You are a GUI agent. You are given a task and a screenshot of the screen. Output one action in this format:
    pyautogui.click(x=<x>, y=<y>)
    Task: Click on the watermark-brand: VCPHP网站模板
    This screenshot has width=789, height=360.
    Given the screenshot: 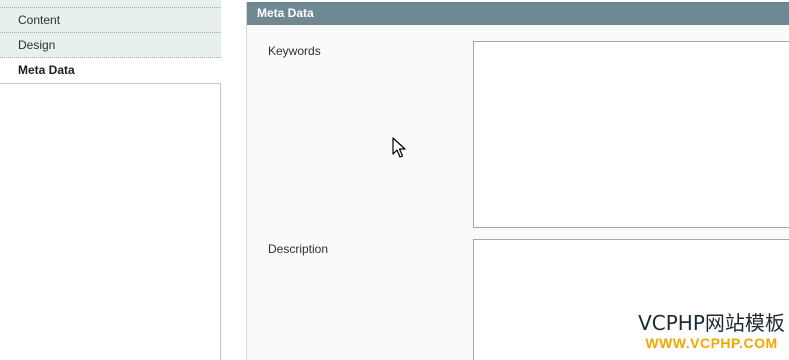 What is the action you would take?
    pyautogui.click(x=711, y=323)
    